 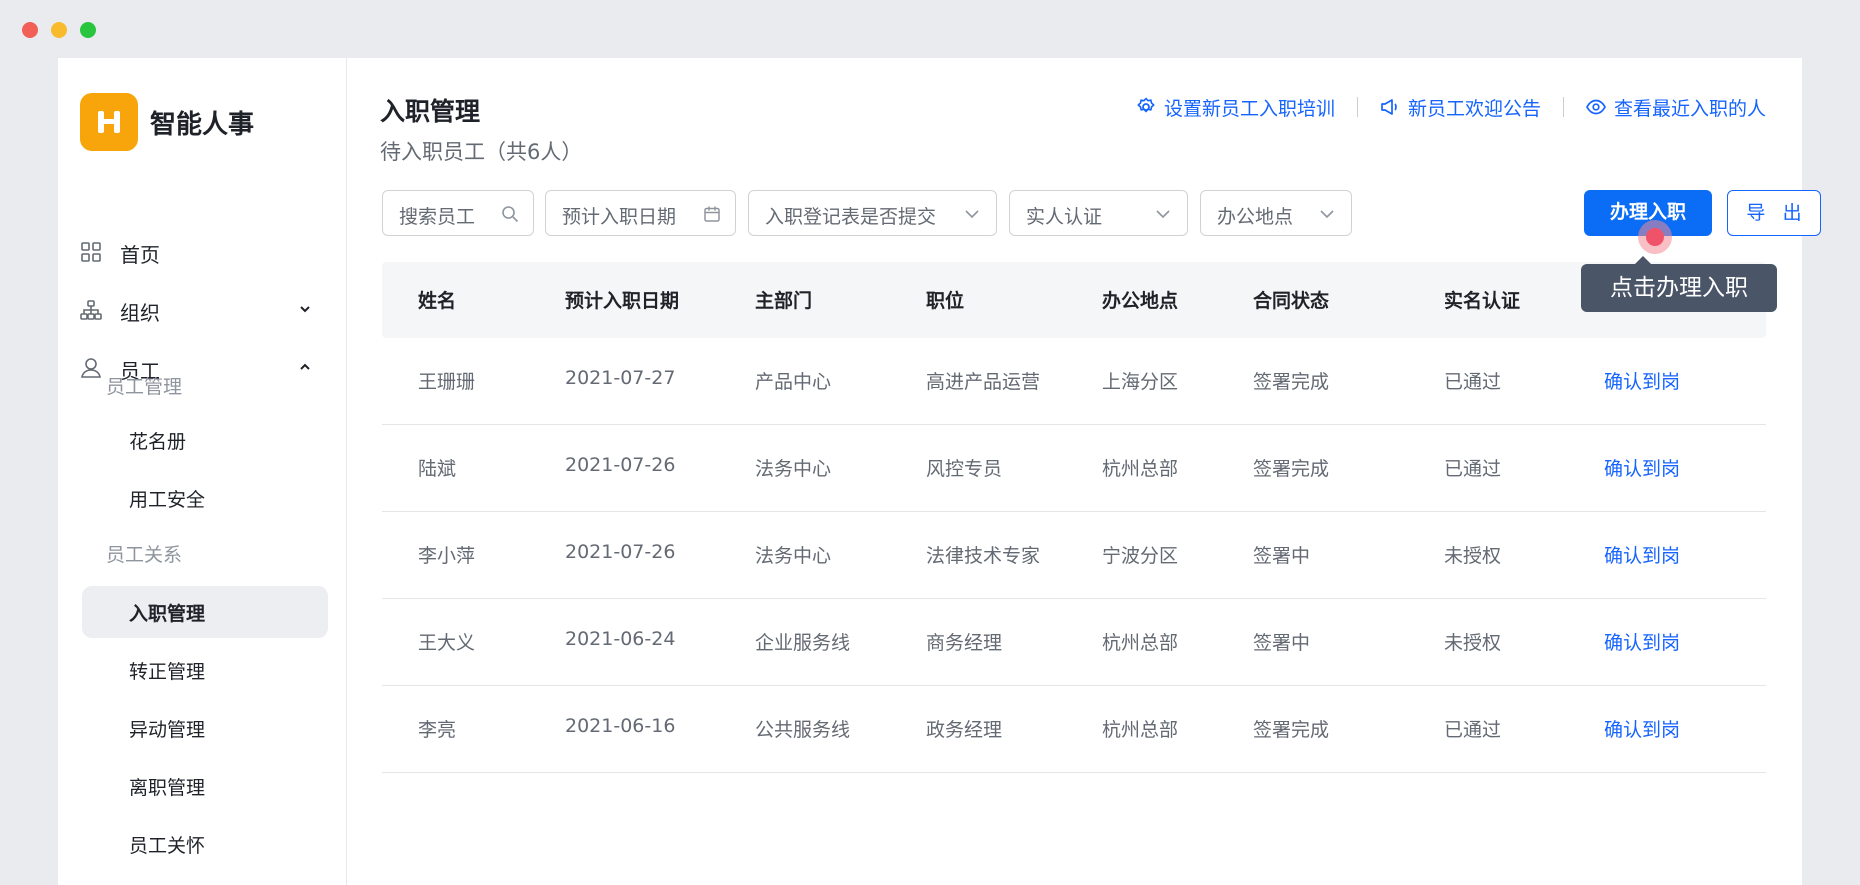 What do you see at coordinates (1460, 107) in the screenshot?
I see `welcome-announcement-link: 新员工欢迎公告` at bounding box center [1460, 107].